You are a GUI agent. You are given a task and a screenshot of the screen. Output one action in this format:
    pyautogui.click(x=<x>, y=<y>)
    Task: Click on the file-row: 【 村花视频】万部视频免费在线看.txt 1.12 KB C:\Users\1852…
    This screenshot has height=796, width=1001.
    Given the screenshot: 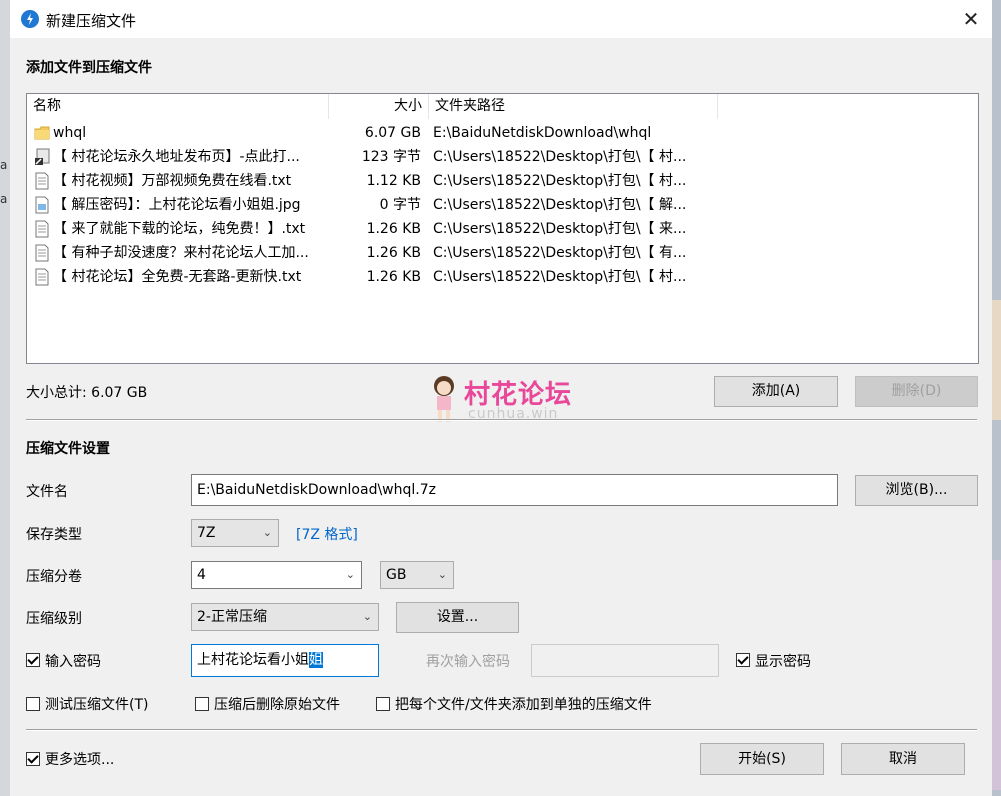 What is the action you would take?
    pyautogui.click(x=502, y=181)
    